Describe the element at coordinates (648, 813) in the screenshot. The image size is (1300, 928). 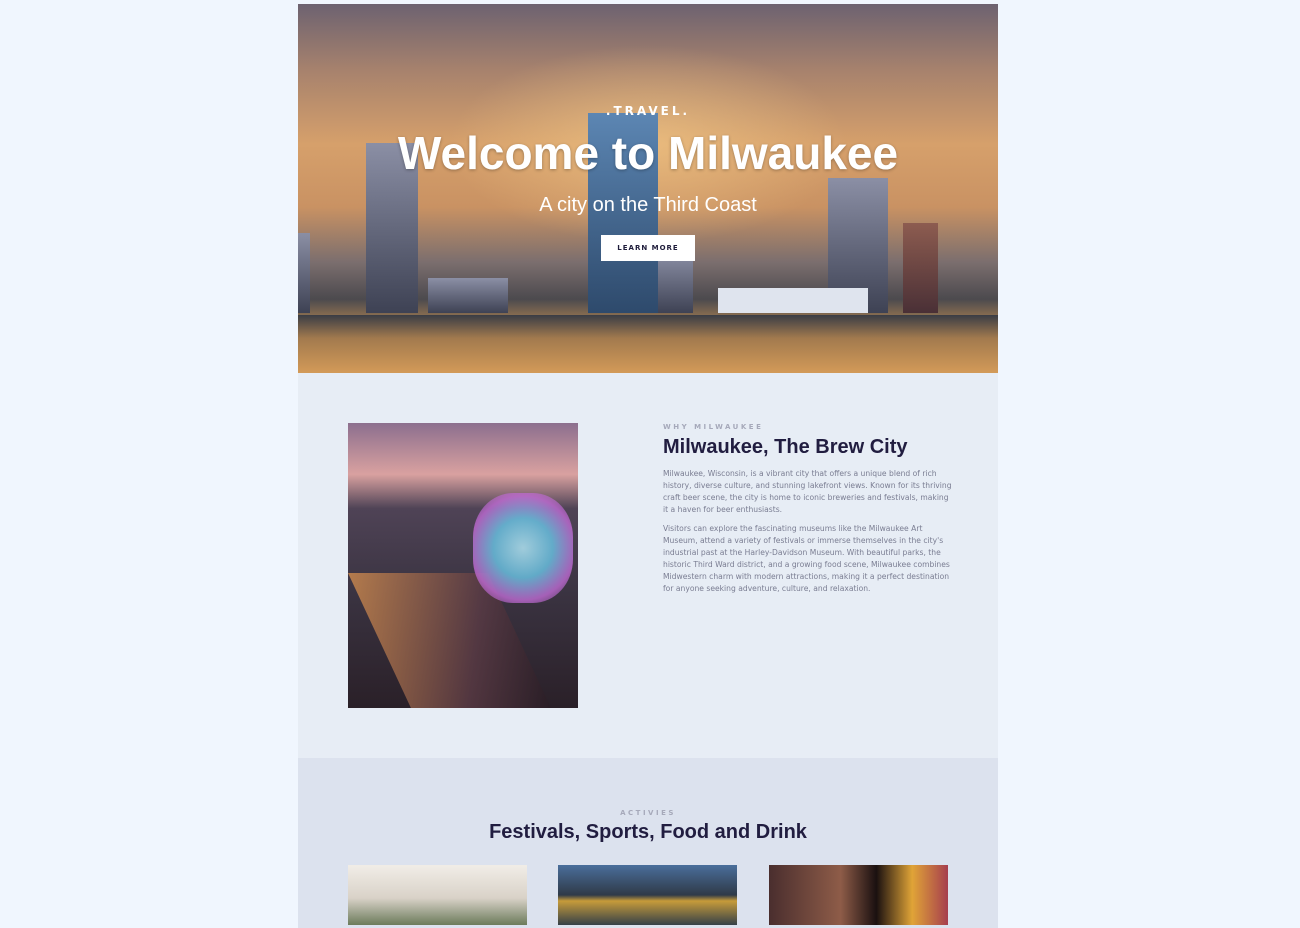
I see `activities-kicker: ACTIVIES` at that location.